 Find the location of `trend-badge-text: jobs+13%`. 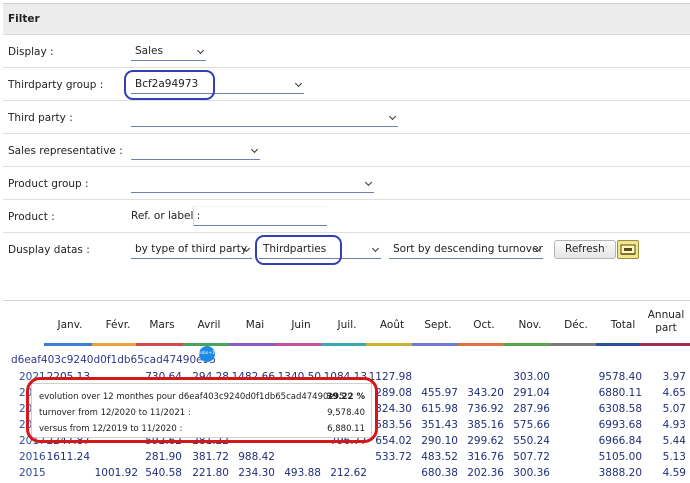

trend-badge-text: jobs+13% is located at coordinates (210, 353).